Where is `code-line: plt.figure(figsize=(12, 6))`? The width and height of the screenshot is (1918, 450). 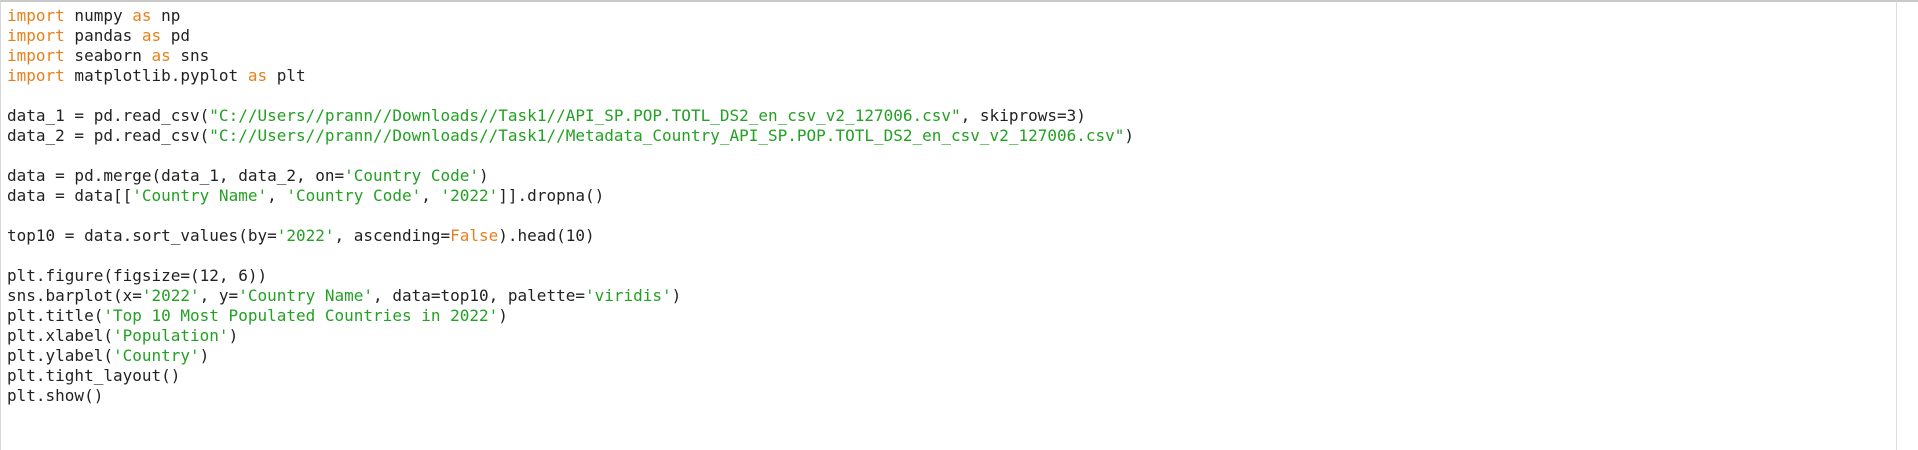 code-line: plt.figure(figsize=(12, 6)) is located at coordinates (570, 276).